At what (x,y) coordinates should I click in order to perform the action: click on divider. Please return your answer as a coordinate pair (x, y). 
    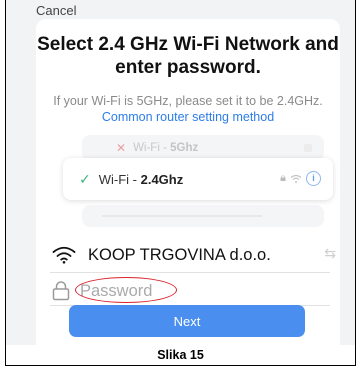
    Looking at the image, I should click on (190, 272).